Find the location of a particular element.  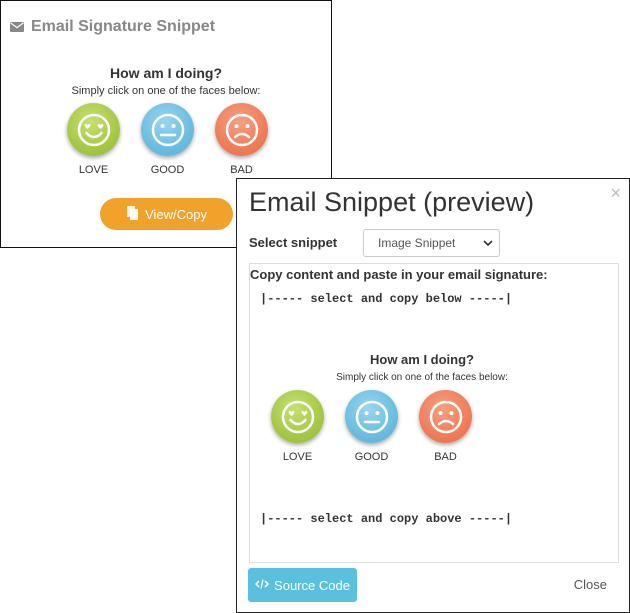

copy-below-marker: |----- select and copy below -----| is located at coordinates (386, 299).